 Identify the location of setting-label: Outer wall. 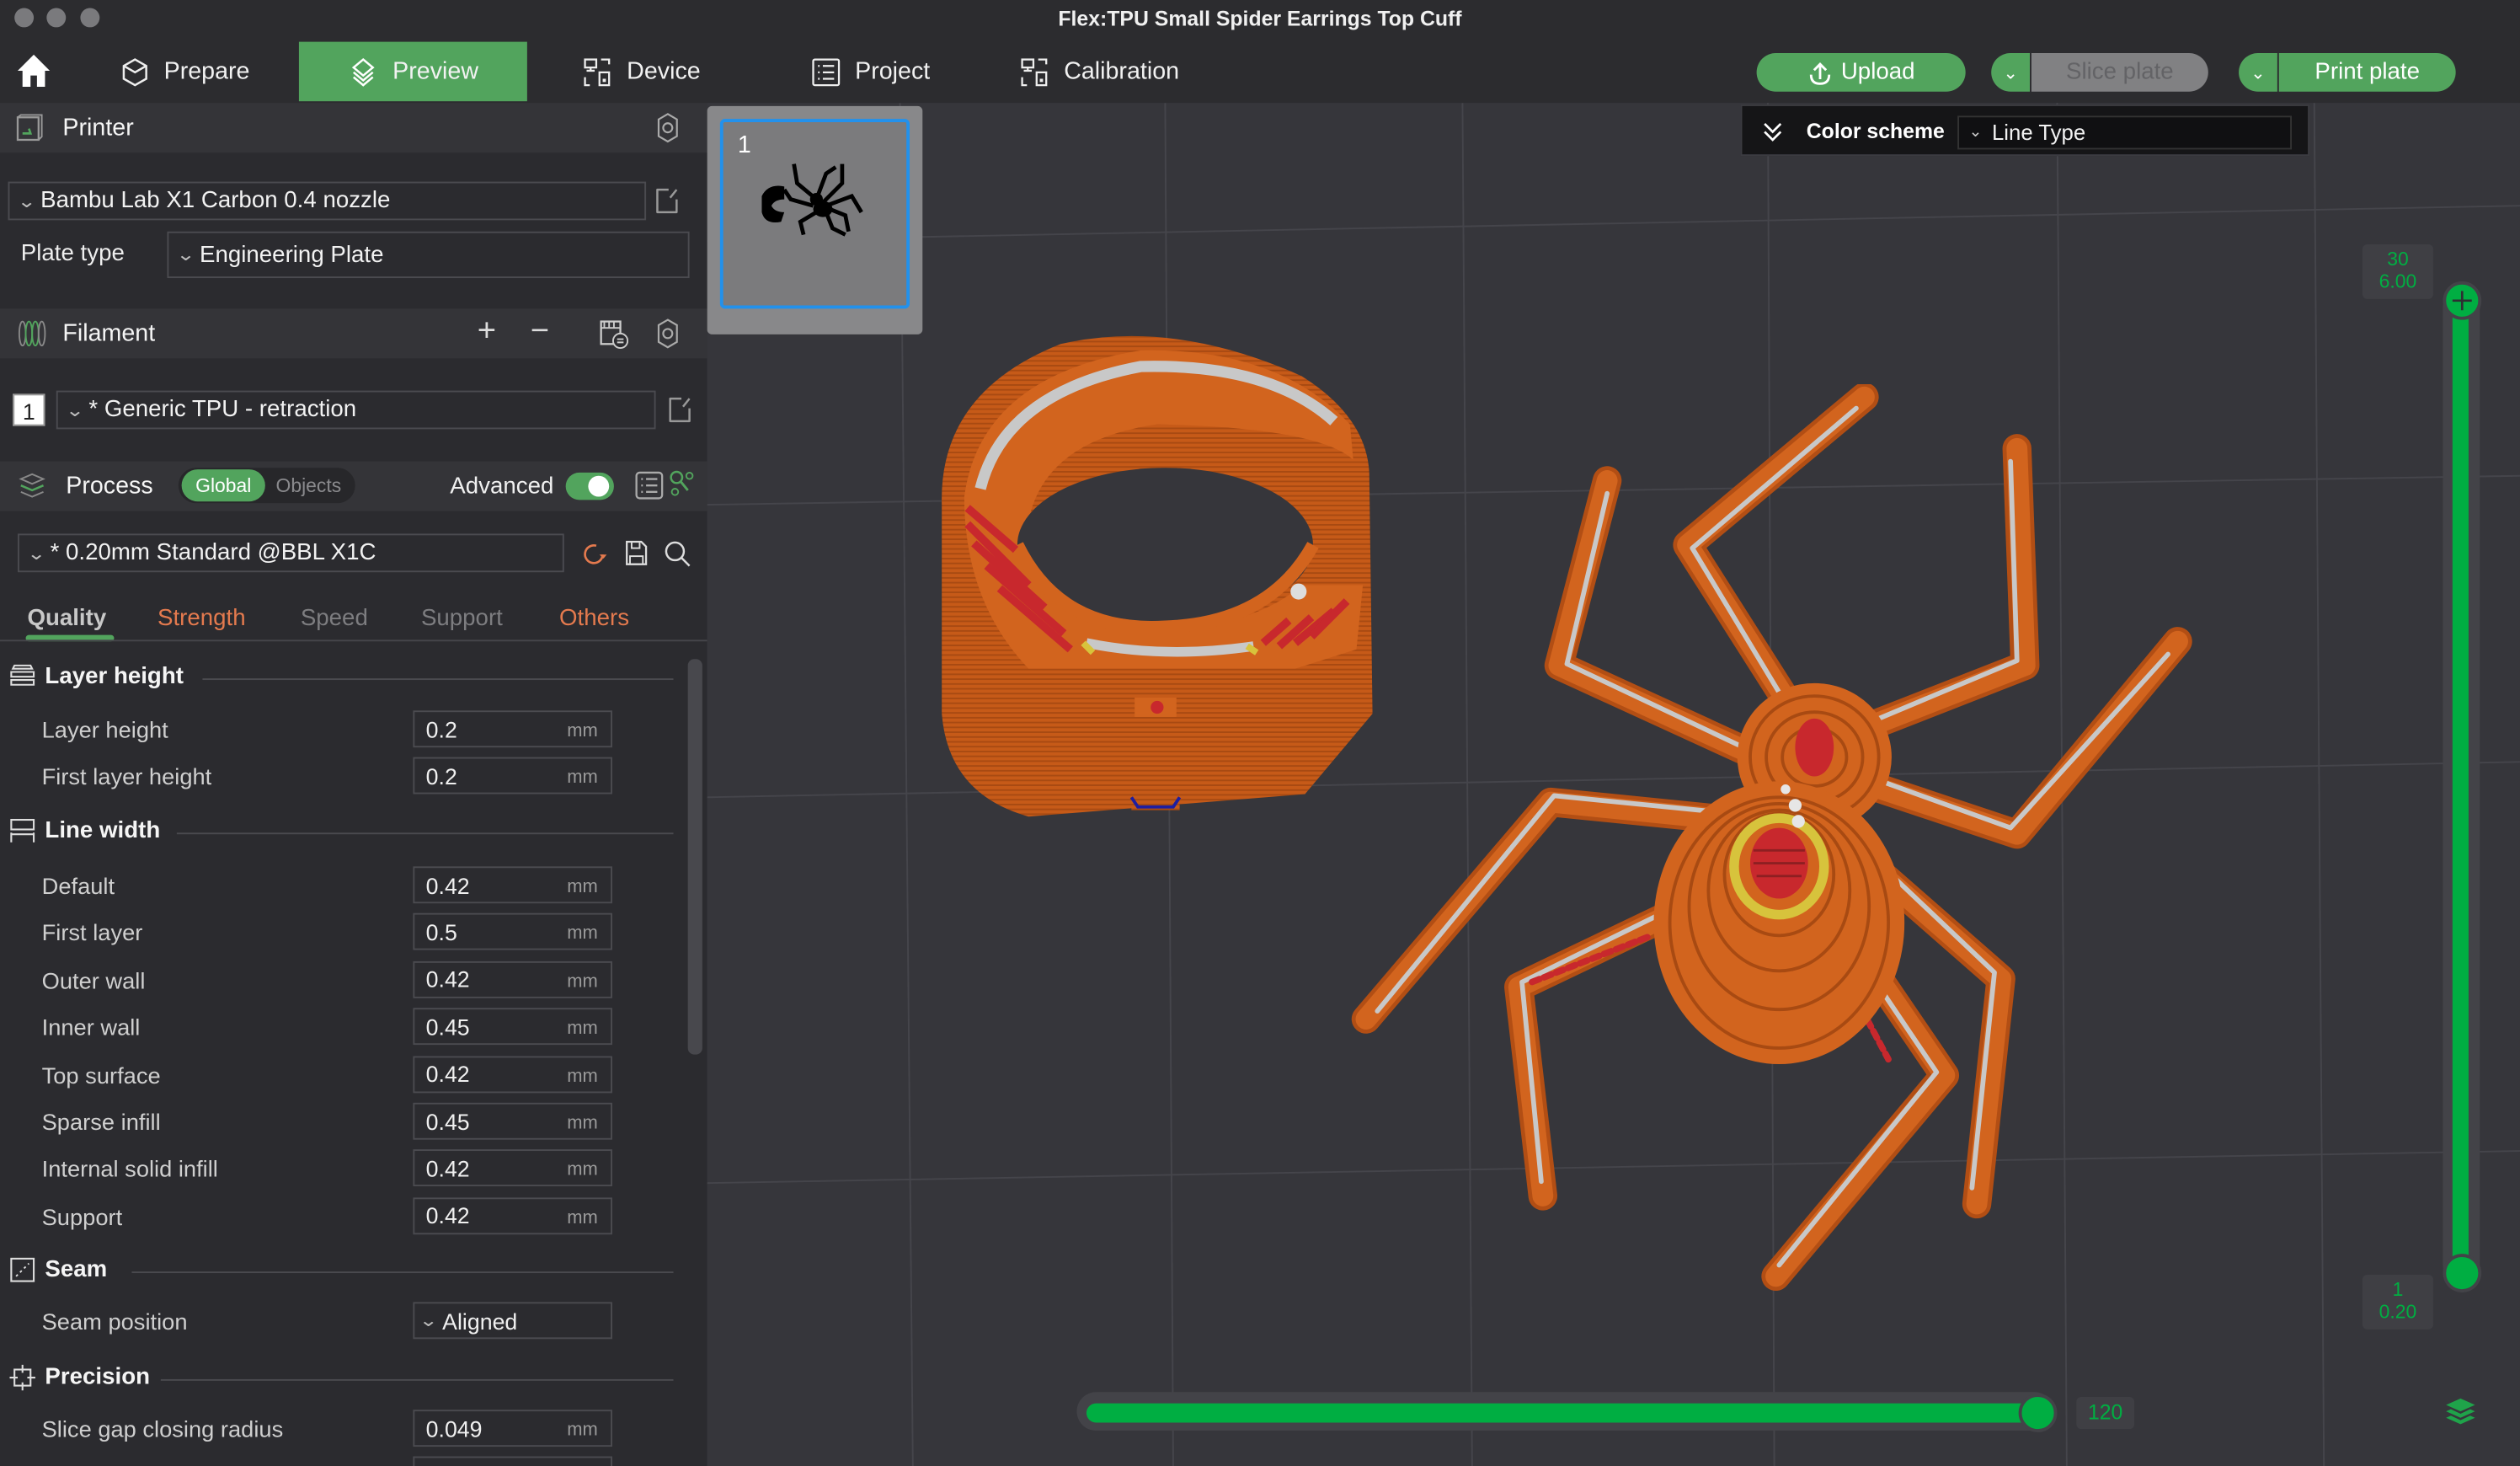
(93, 982).